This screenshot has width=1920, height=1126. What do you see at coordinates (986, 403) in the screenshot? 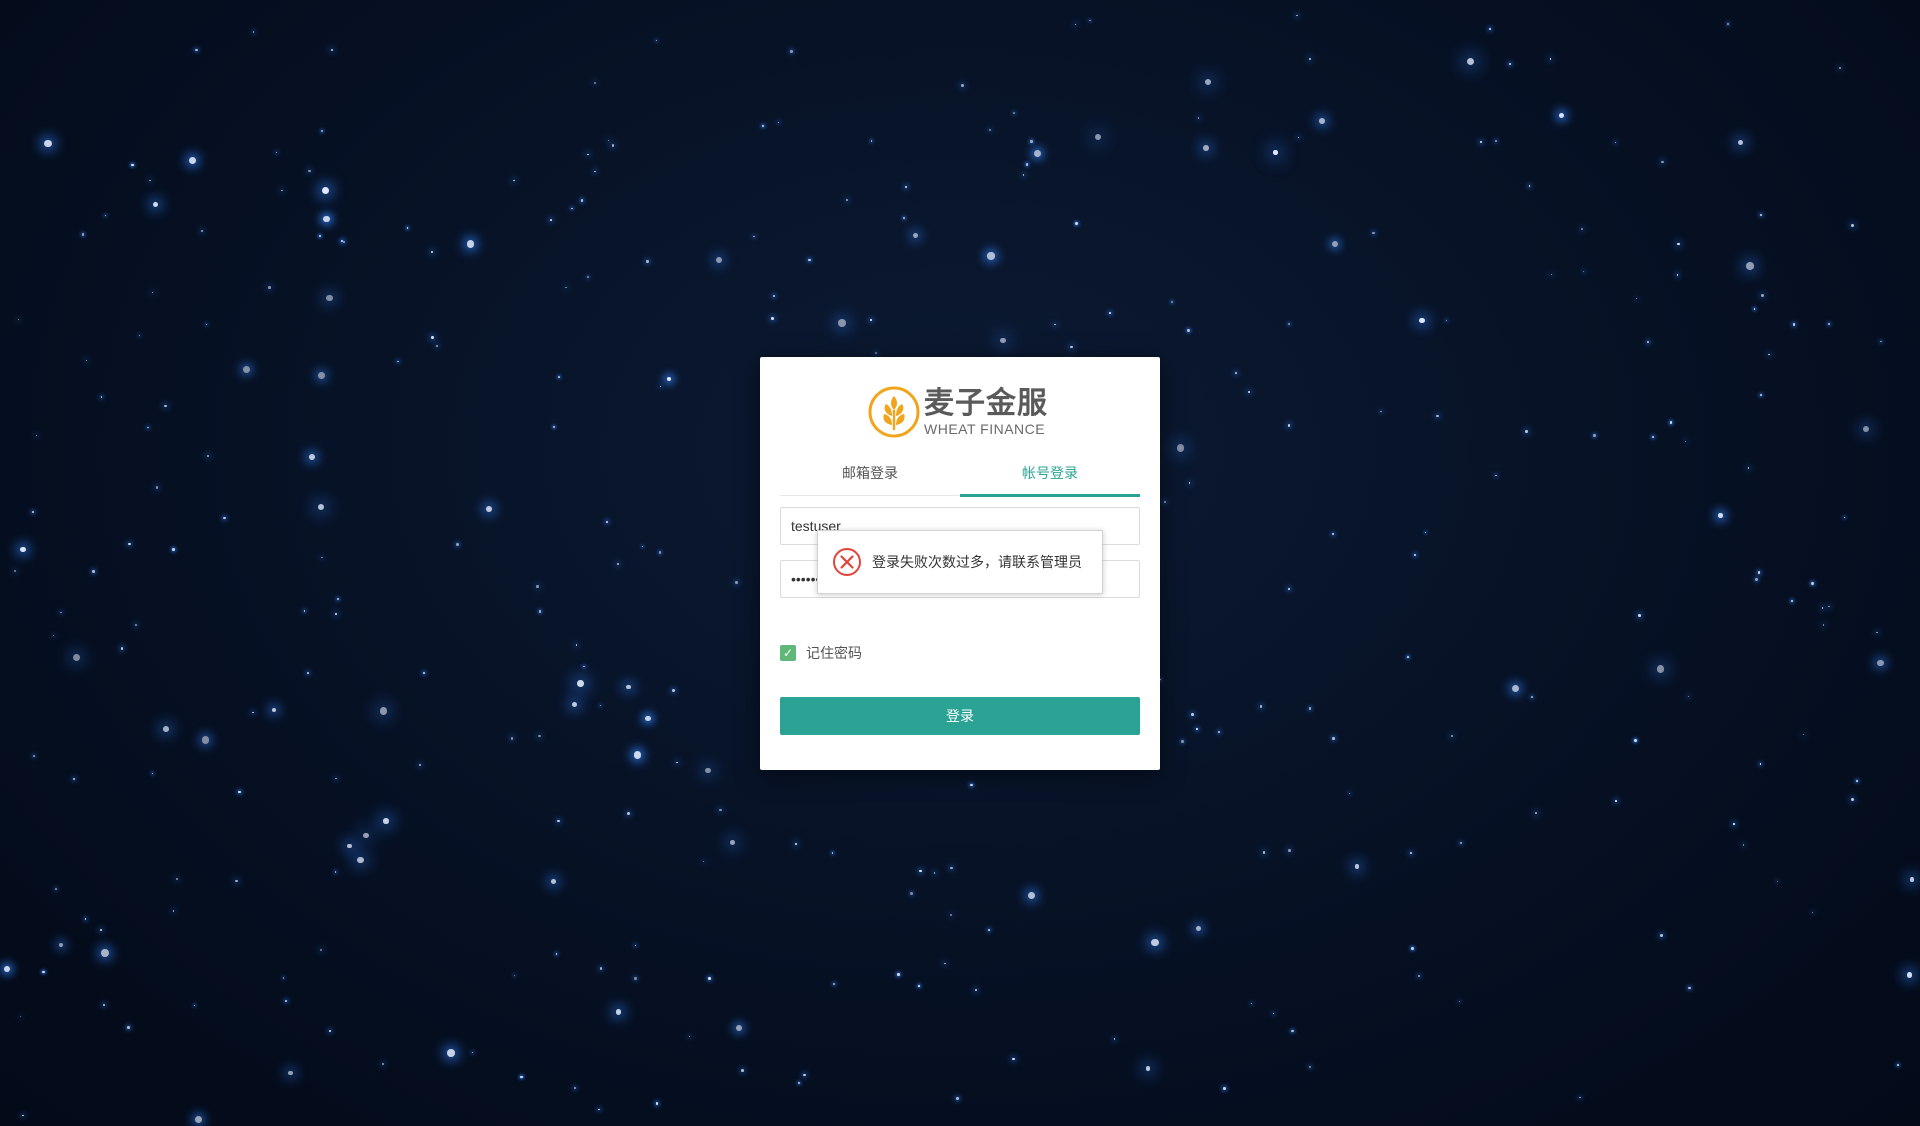
I see `brand-name-cn: 麦子金服` at bounding box center [986, 403].